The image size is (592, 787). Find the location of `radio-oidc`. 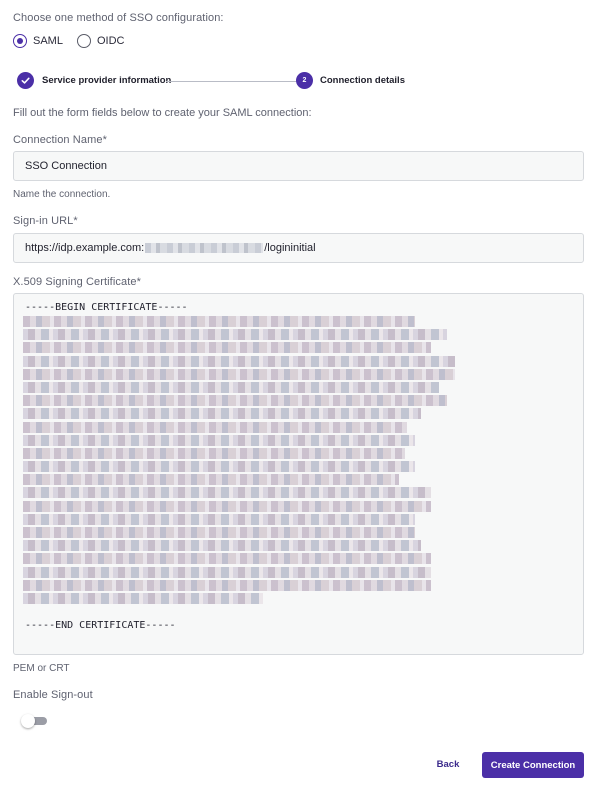

radio-oidc is located at coordinates (83, 41).